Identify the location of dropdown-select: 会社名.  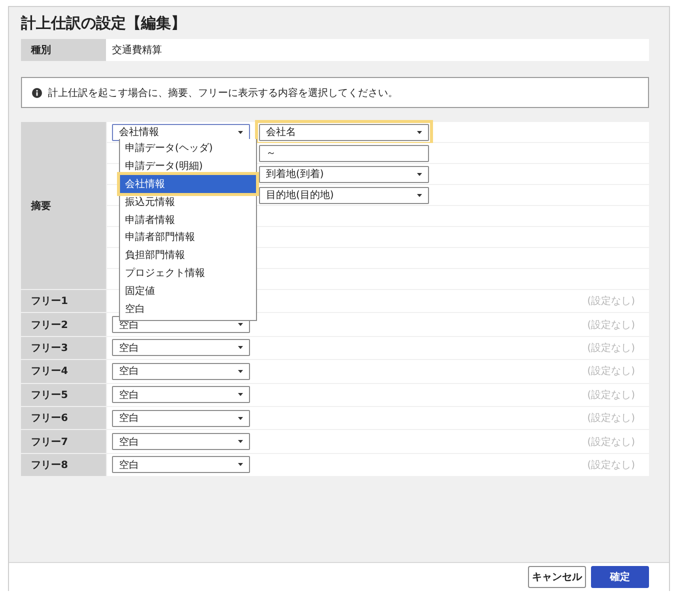
(344, 132).